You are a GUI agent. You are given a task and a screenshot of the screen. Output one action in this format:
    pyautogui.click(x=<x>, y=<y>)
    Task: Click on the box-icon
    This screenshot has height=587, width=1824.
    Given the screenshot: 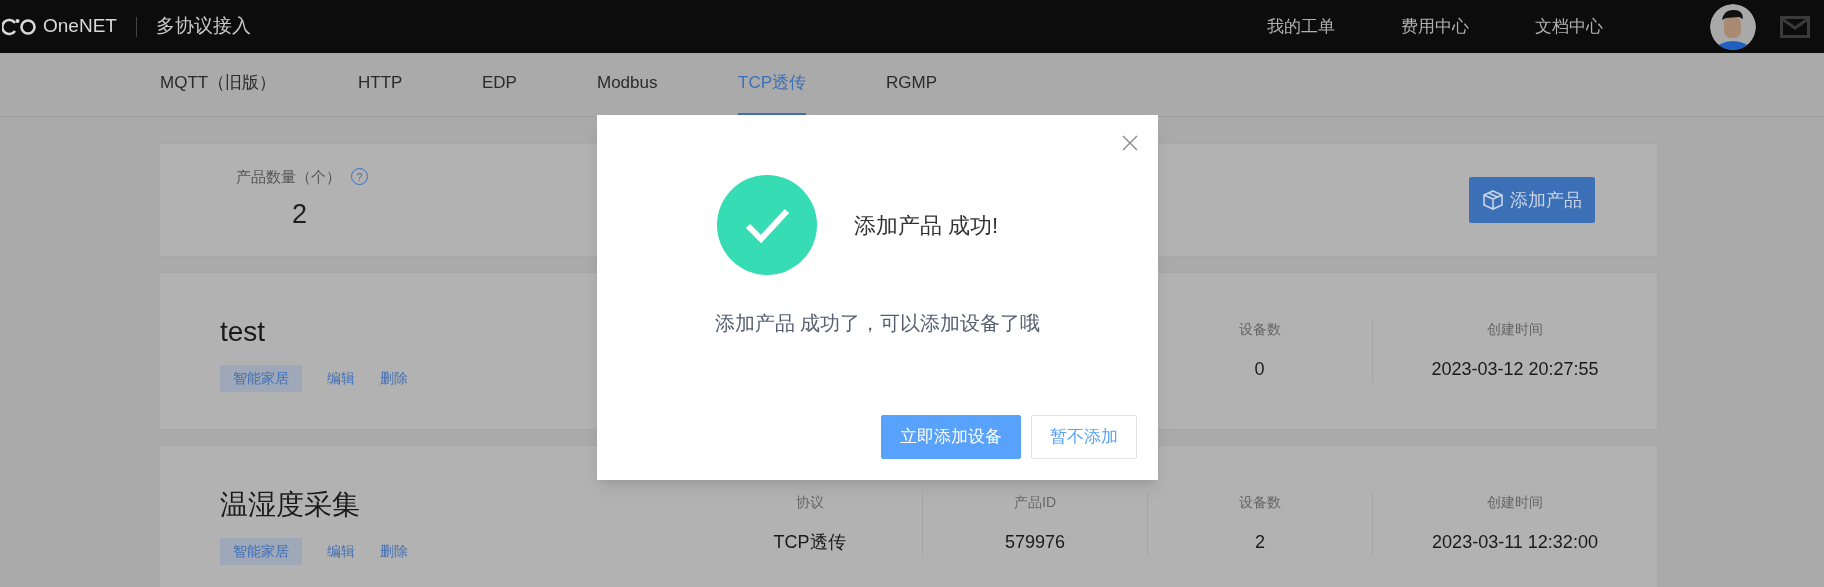 What is the action you would take?
    pyautogui.click(x=1493, y=200)
    